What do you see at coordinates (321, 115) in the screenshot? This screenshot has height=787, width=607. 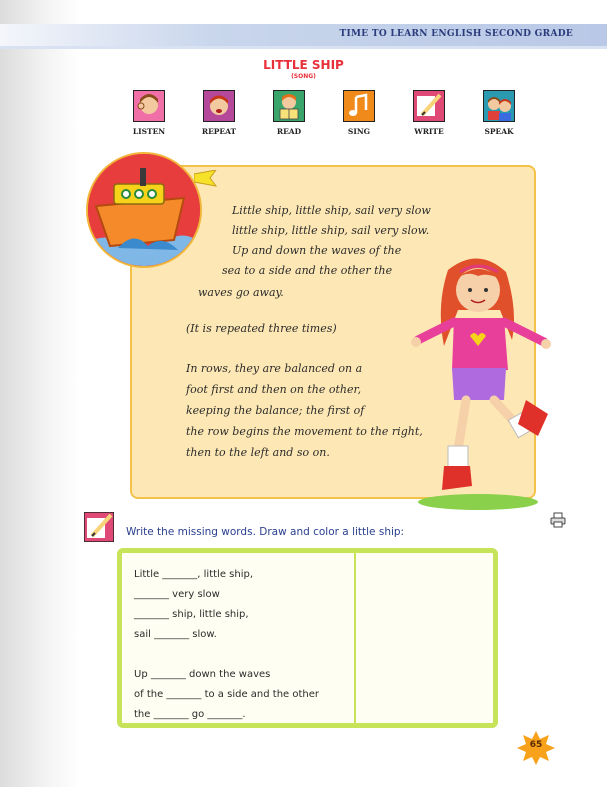 I see `activity-icons-row: LISTEN REPEAT READ SING WRITE SPEAK` at bounding box center [321, 115].